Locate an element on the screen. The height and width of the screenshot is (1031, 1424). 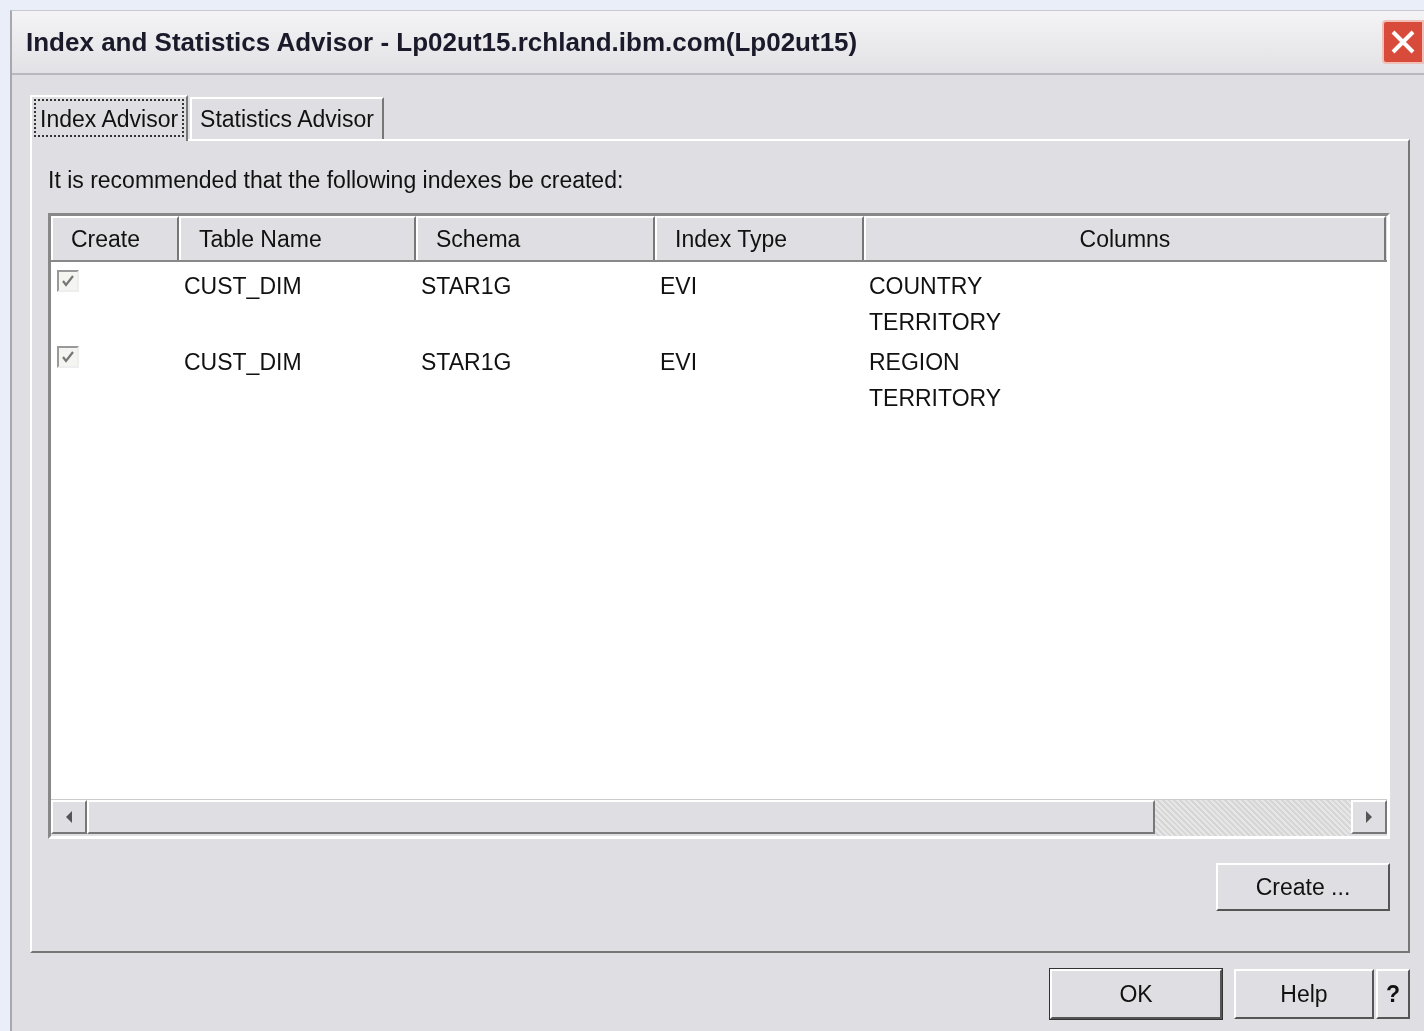
scroll-right-button is located at coordinates (1369, 817).